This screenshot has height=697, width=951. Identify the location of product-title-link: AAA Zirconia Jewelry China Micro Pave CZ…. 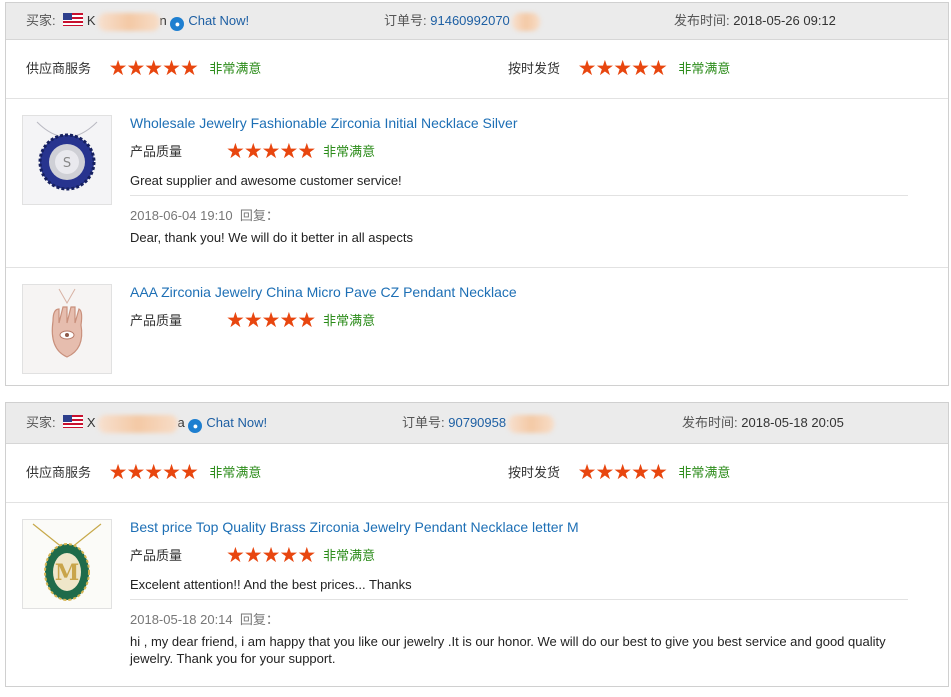
(519, 292).